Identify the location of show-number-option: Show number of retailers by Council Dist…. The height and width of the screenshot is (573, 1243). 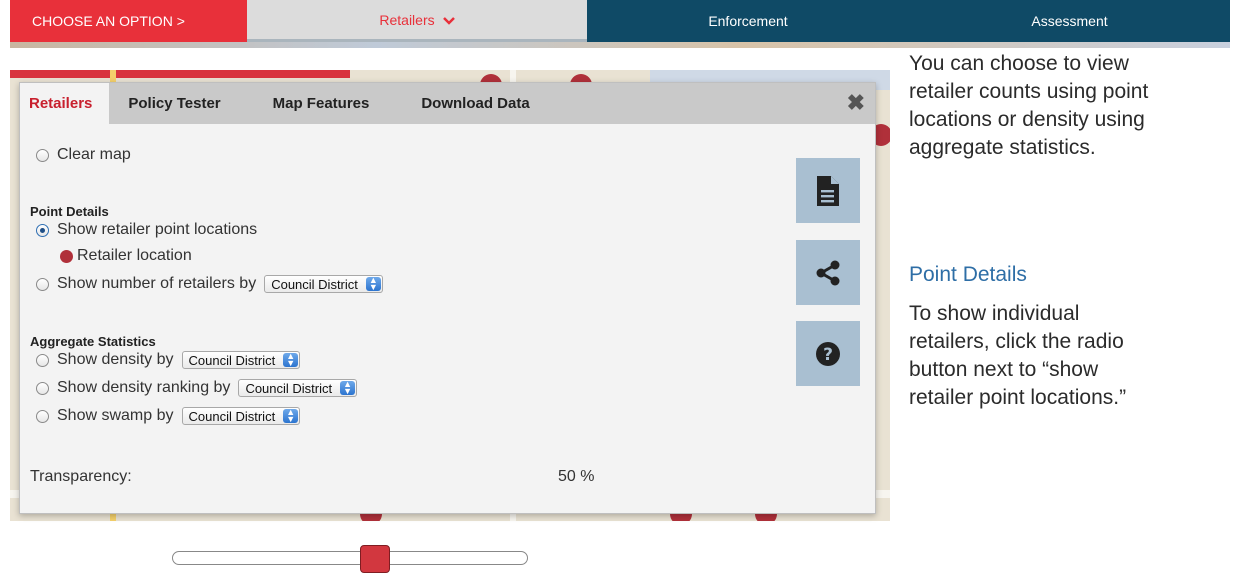
(209, 284).